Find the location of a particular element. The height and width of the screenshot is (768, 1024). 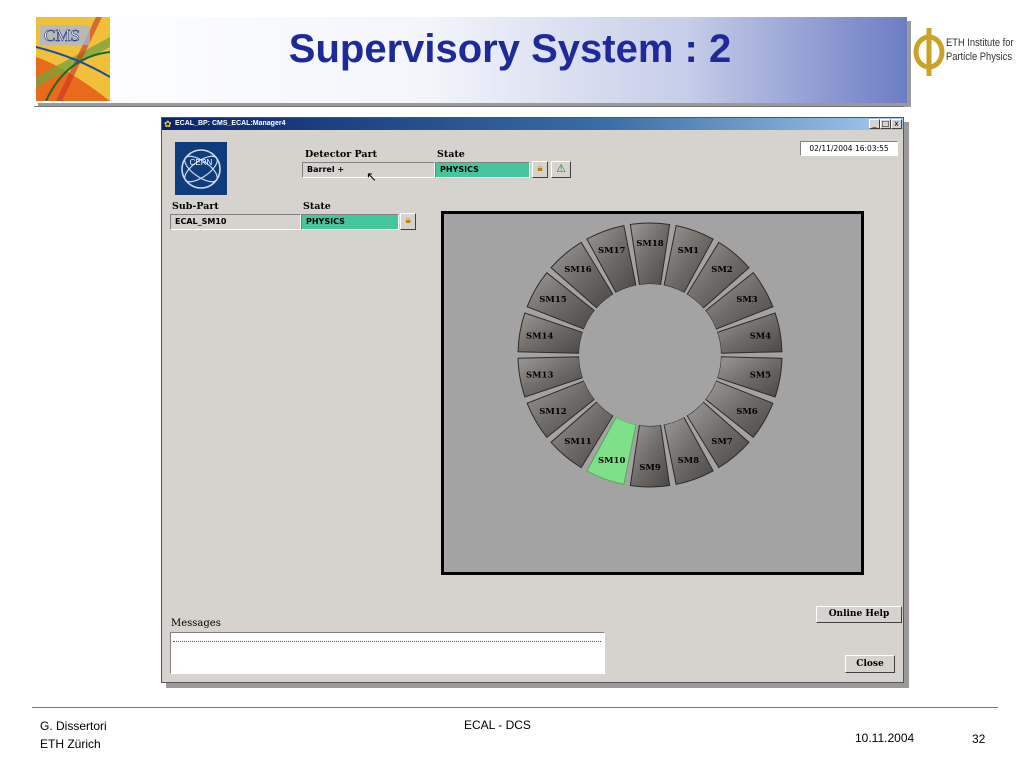

sector-sm18 is located at coordinates (650, 254).